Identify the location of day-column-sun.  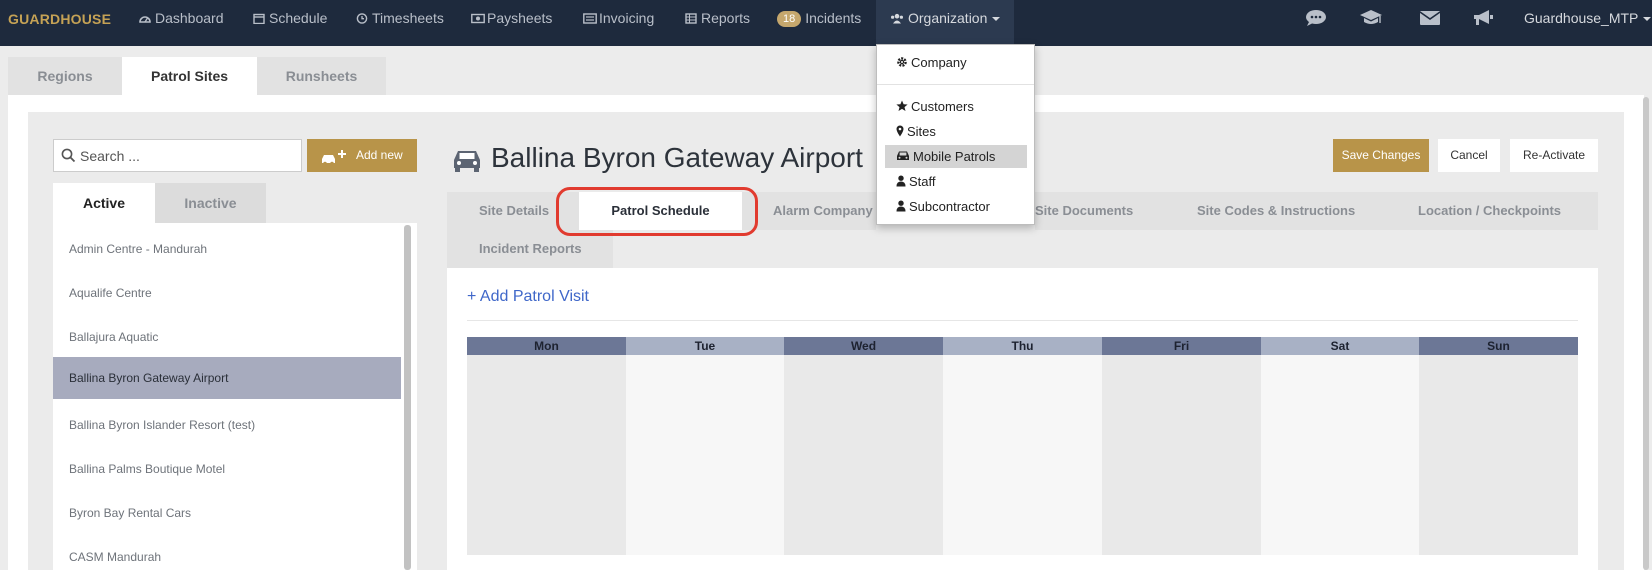
(1498, 455).